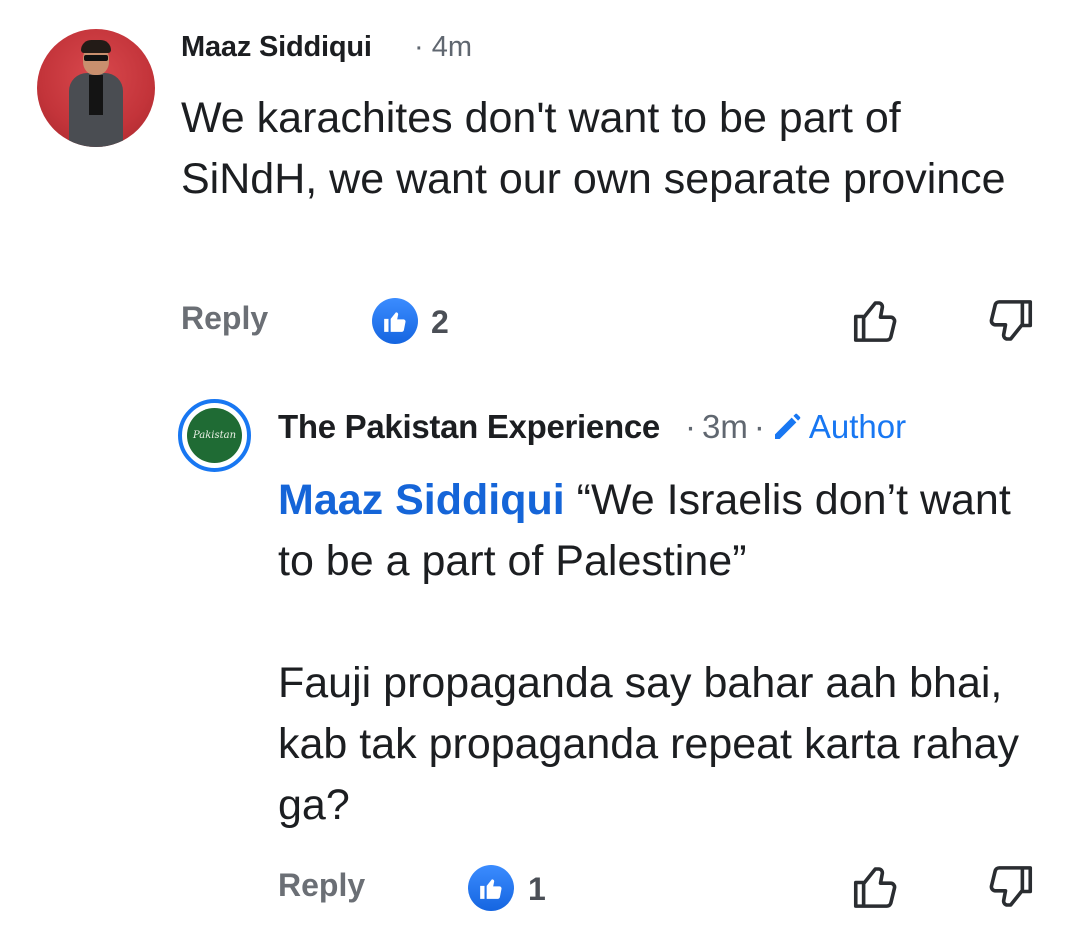 This screenshot has height=939, width=1079. What do you see at coordinates (857, 426) in the screenshot?
I see `author-badge: Author` at bounding box center [857, 426].